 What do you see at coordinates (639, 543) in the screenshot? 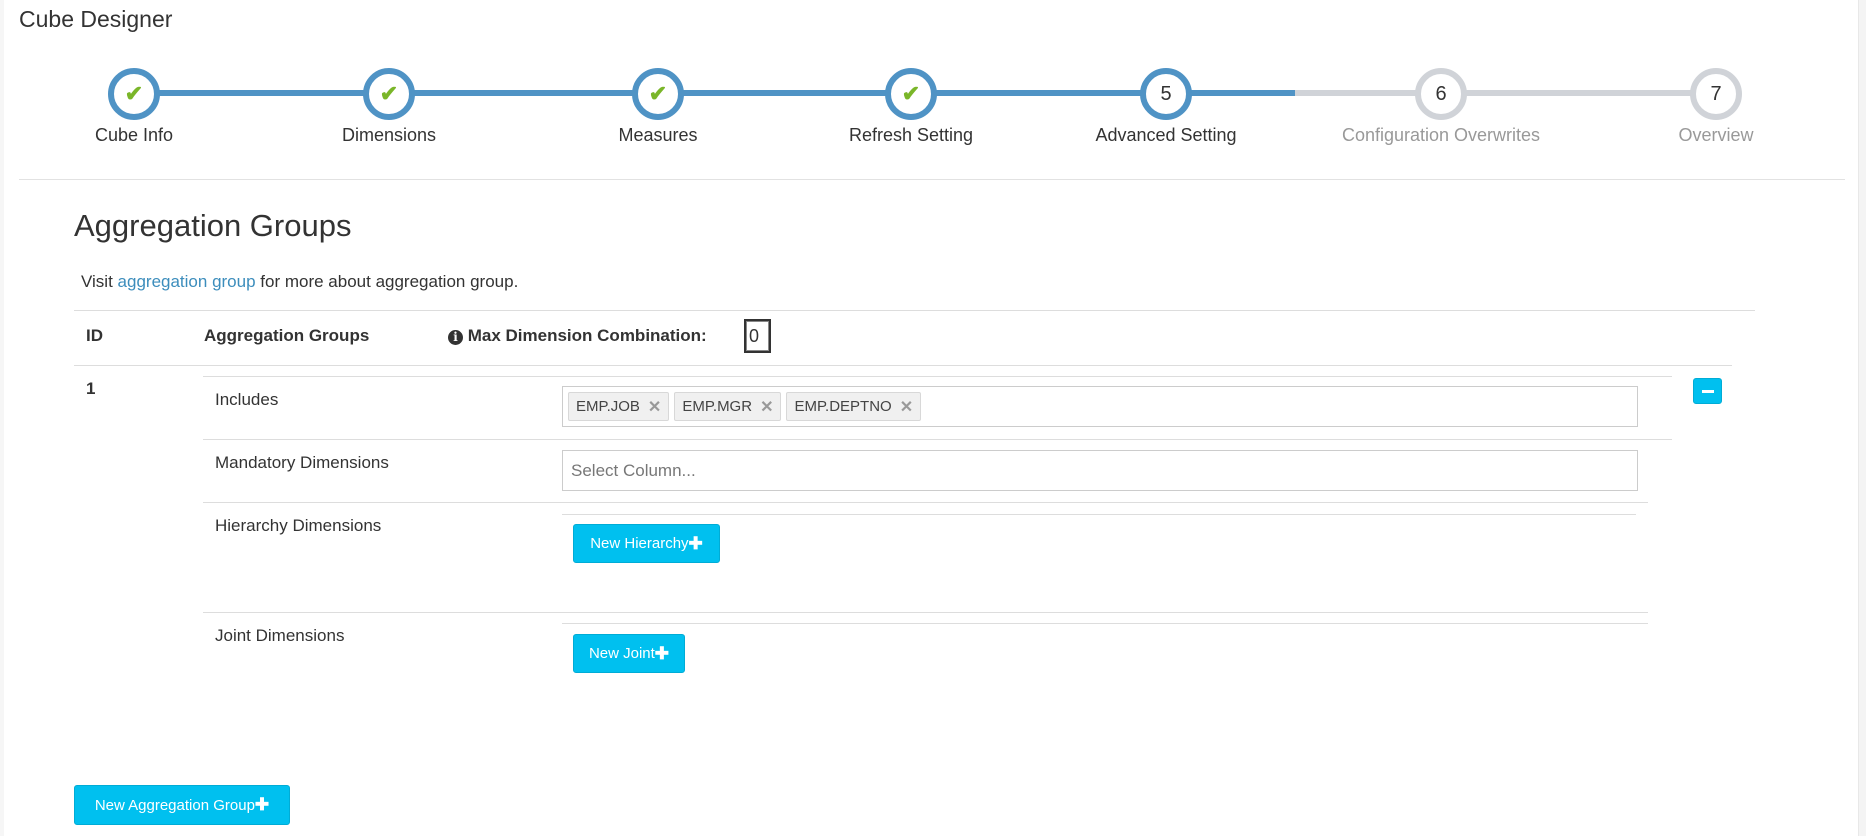
I see `button-label: New Hierarchy` at bounding box center [639, 543].